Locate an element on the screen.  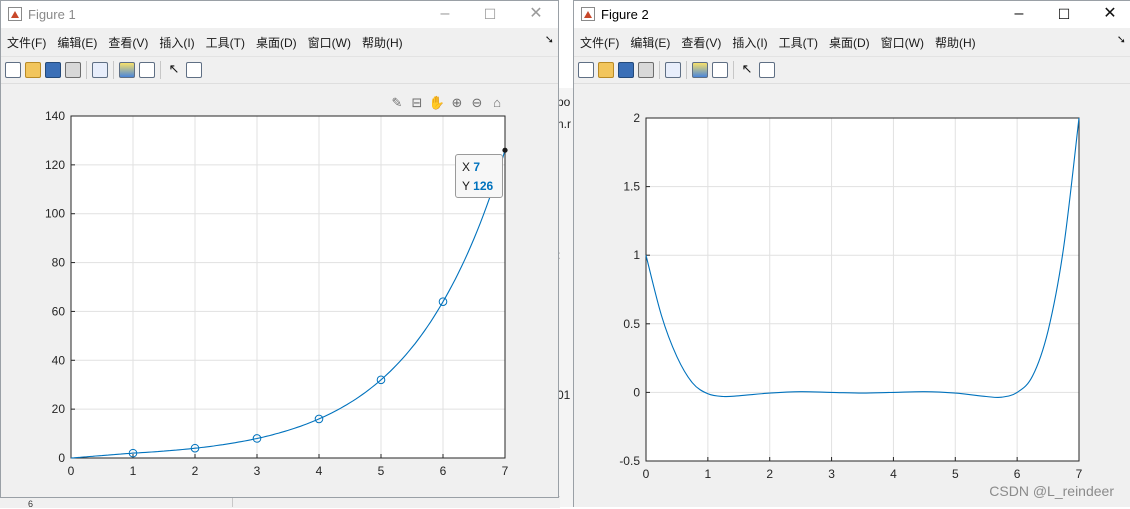
datatip-y-row: Y 126 is located at coordinates (482, 186).